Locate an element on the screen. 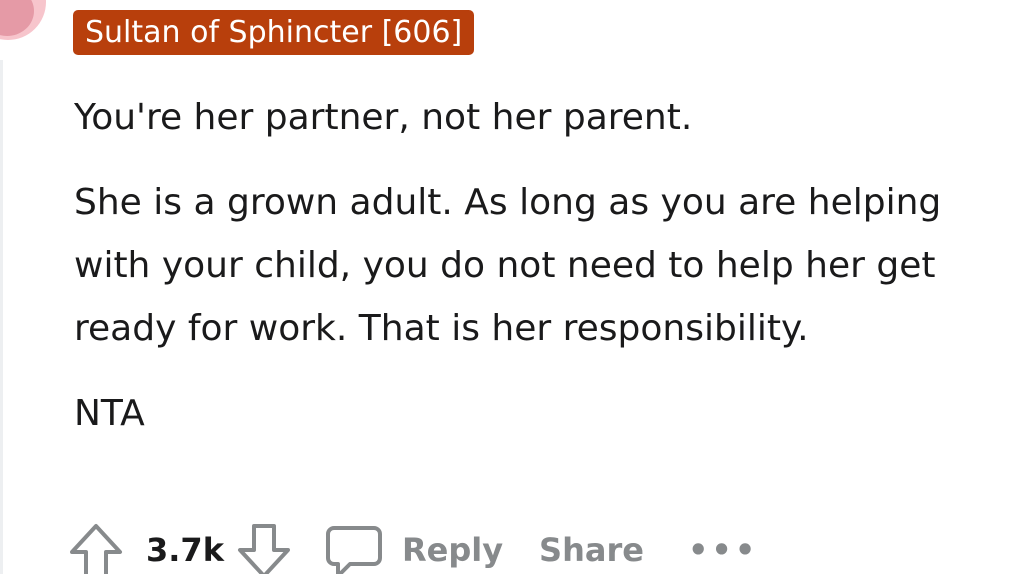 The width and height of the screenshot is (1031, 574). share-button: Share is located at coordinates (591, 550).